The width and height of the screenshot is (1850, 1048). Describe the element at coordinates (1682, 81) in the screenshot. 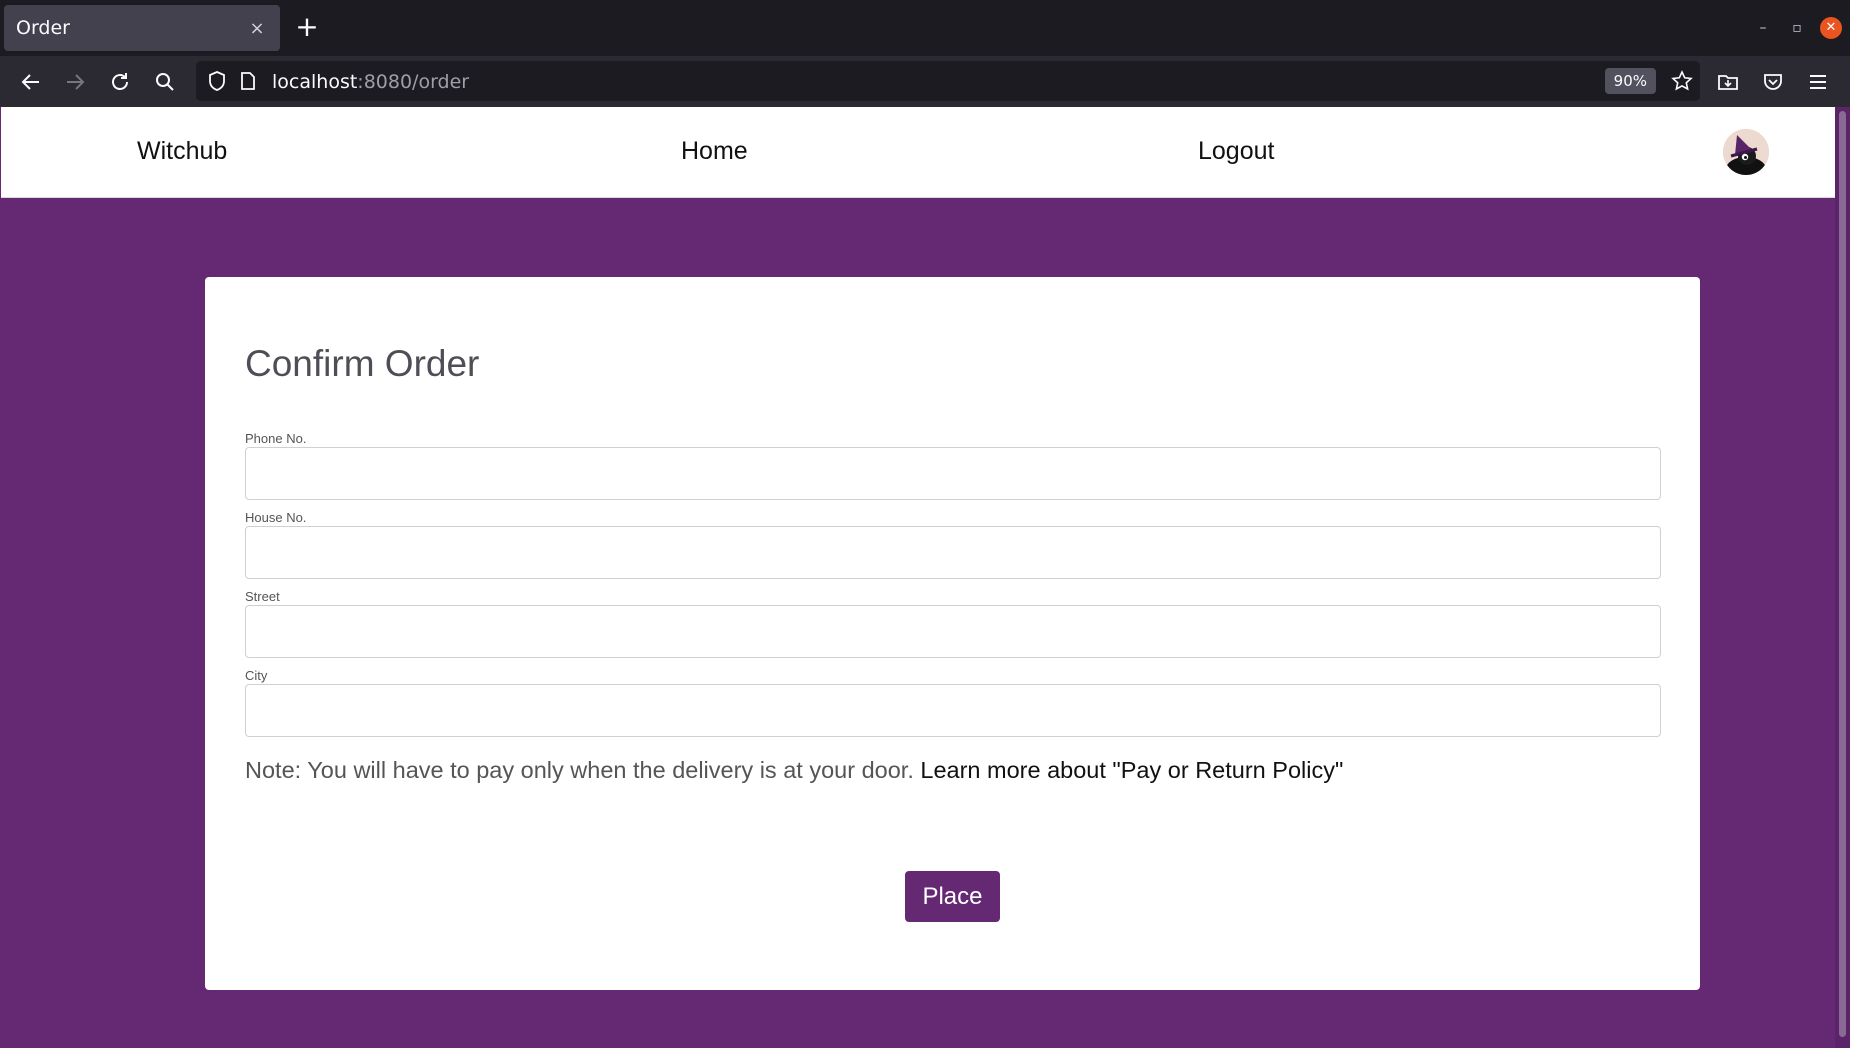

I see `bookmark-star-icon` at that location.